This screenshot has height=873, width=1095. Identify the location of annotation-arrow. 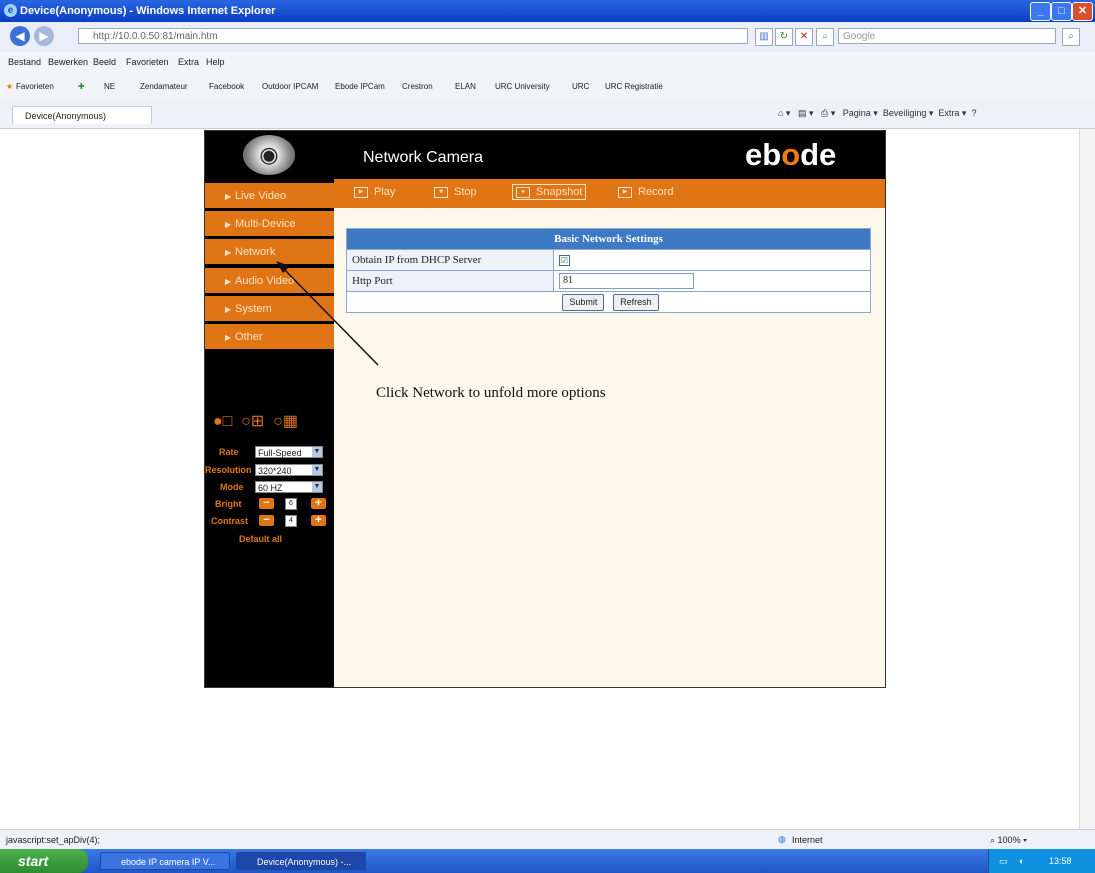
(327, 313).